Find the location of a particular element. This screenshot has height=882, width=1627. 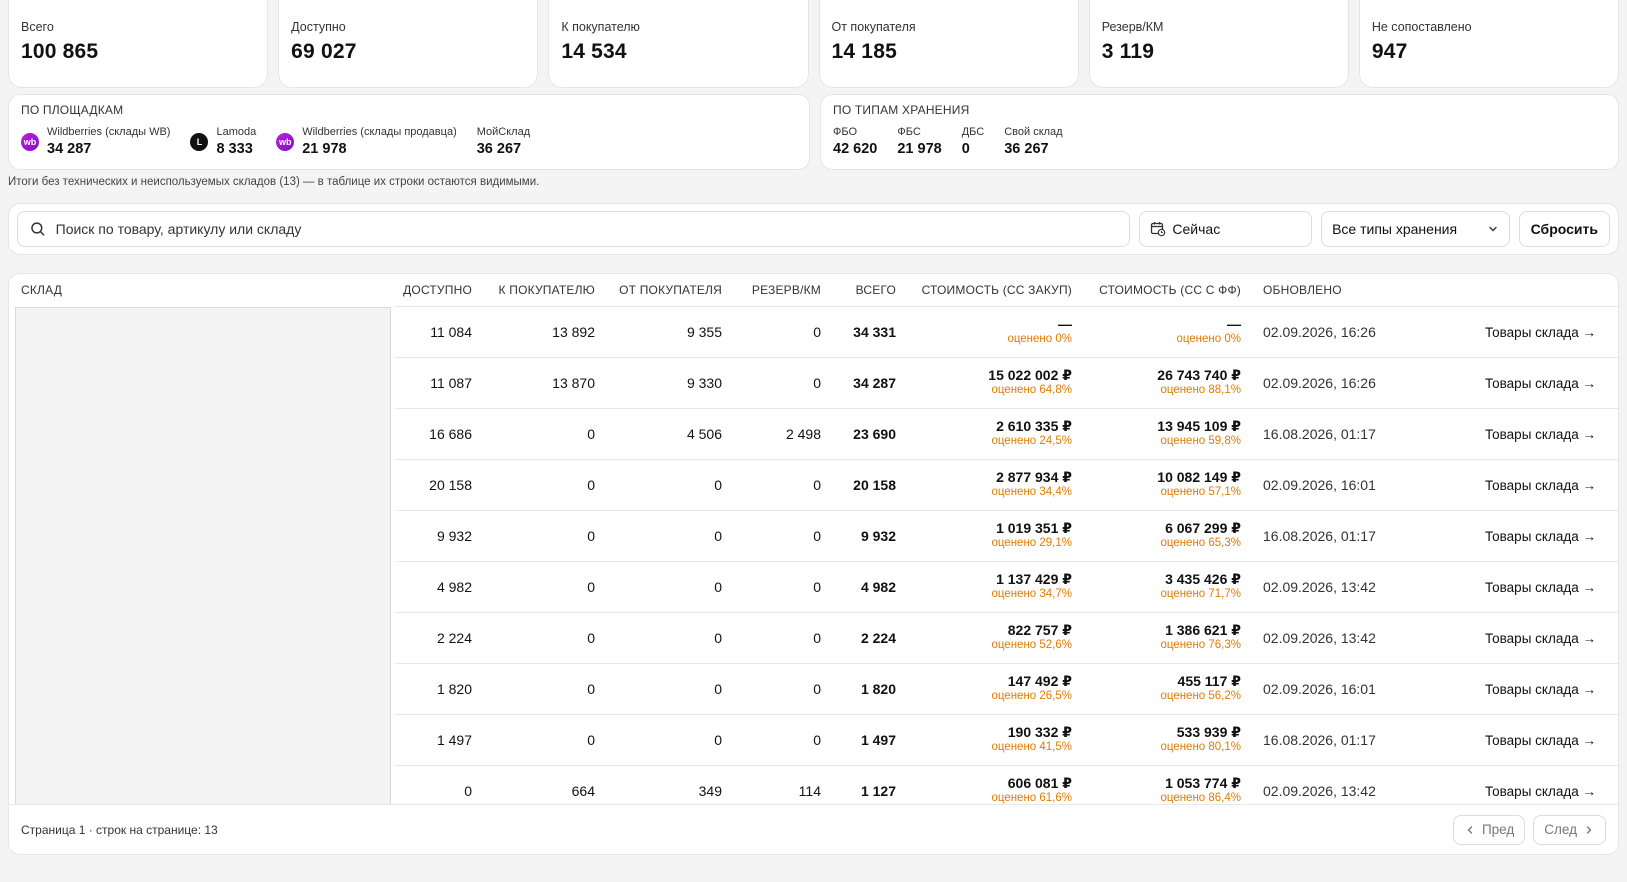

platform-value: 8 333 is located at coordinates (234, 149).